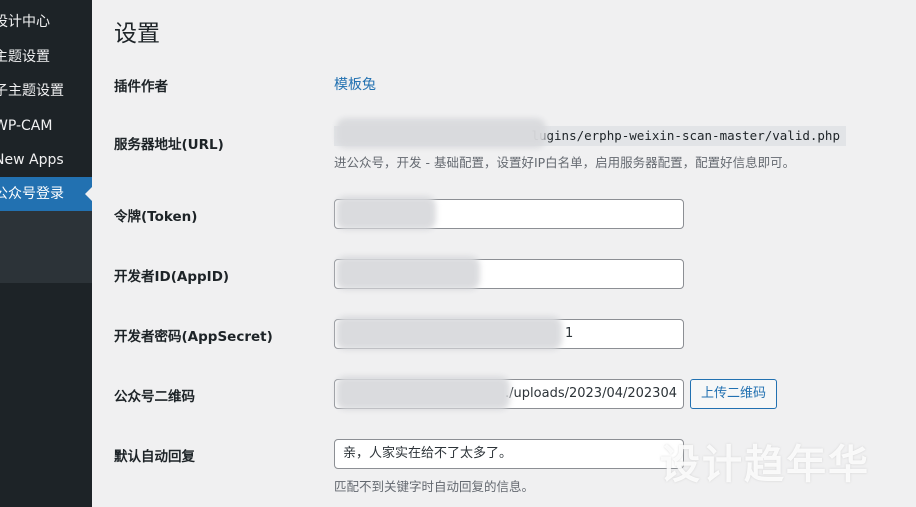  I want to click on auto-reply-input: 亲，人家实在给不了太多了。, so click(509, 454).